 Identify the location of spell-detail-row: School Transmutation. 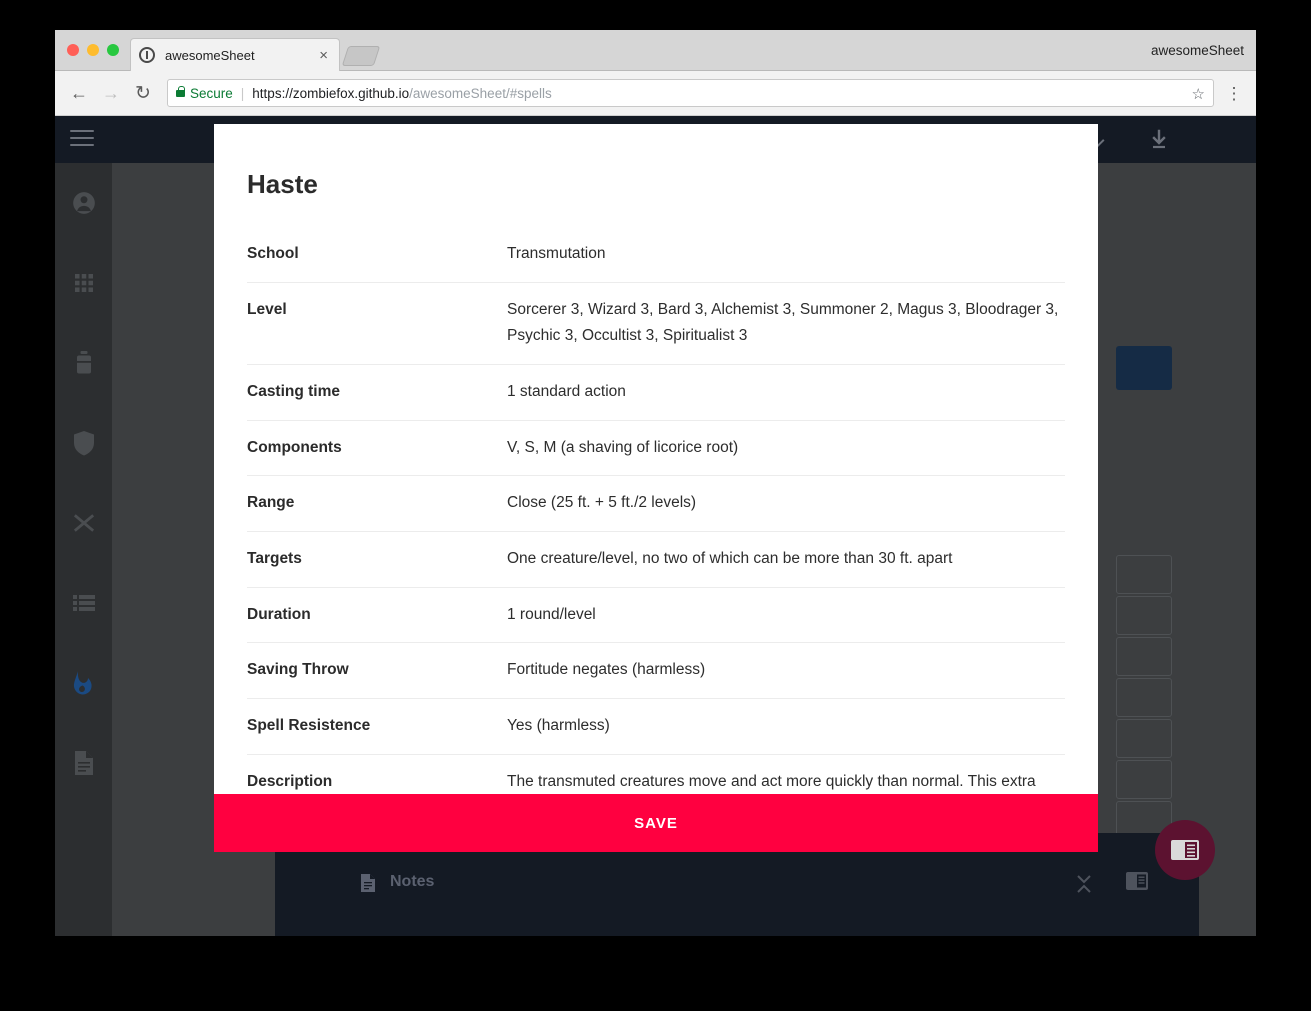
(656, 255).